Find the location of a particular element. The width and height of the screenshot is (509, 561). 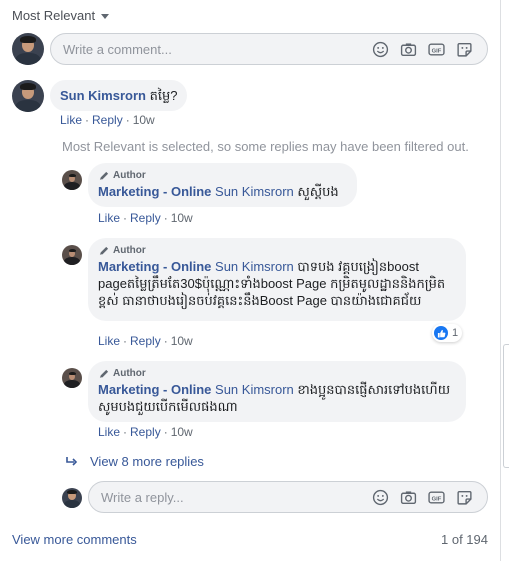

caret-down-icon is located at coordinates (105, 16).